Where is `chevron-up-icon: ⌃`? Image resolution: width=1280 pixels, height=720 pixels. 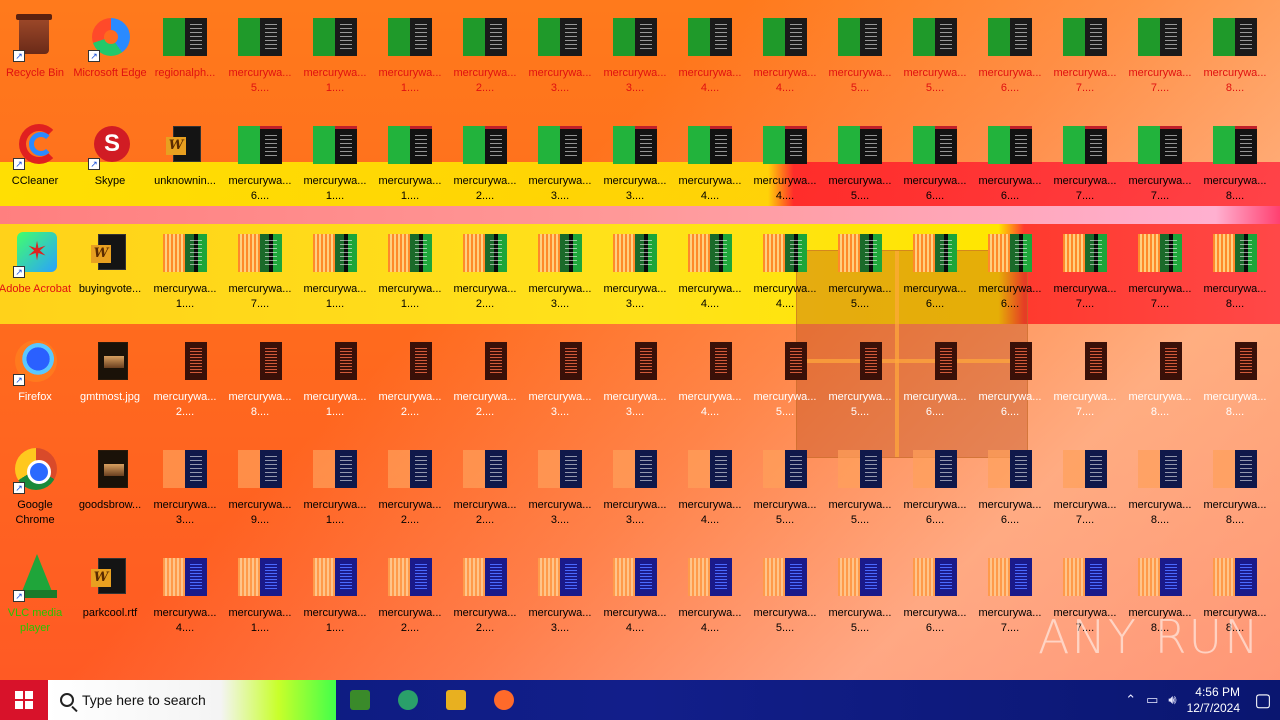 chevron-up-icon: ⌃ is located at coordinates (1130, 700).